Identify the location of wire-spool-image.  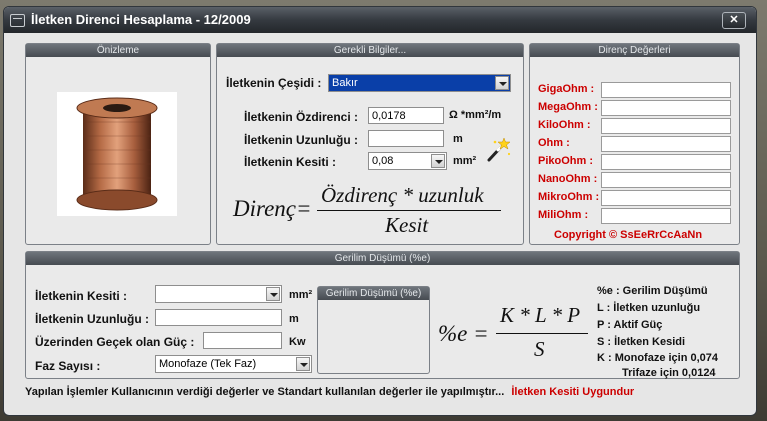
(117, 154).